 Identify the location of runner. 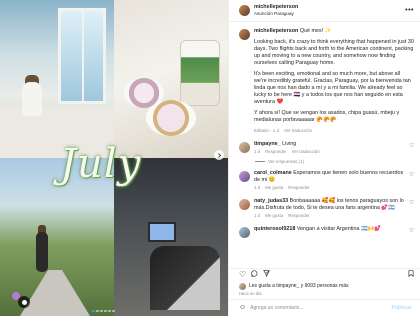
(42, 252).